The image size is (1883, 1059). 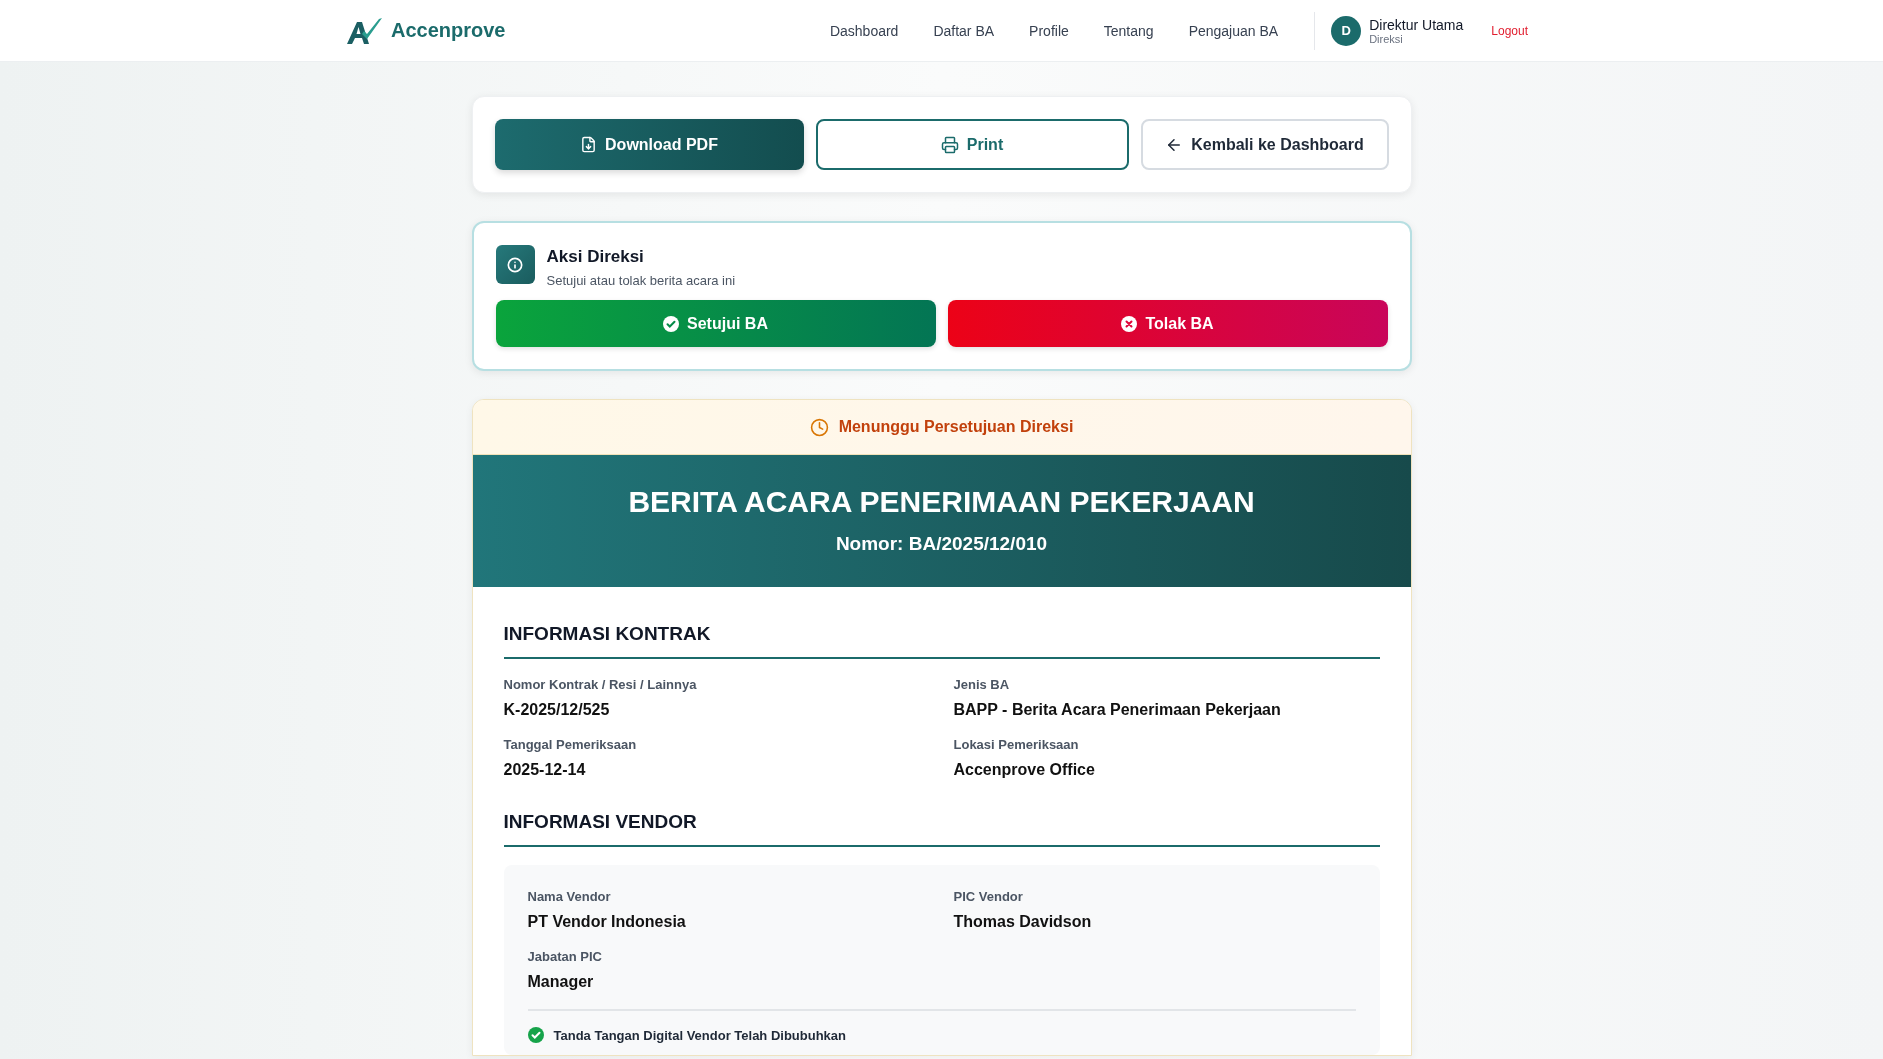 What do you see at coordinates (941, 641) in the screenshot?
I see `section-heading: INFORMASI KONTRAK` at bounding box center [941, 641].